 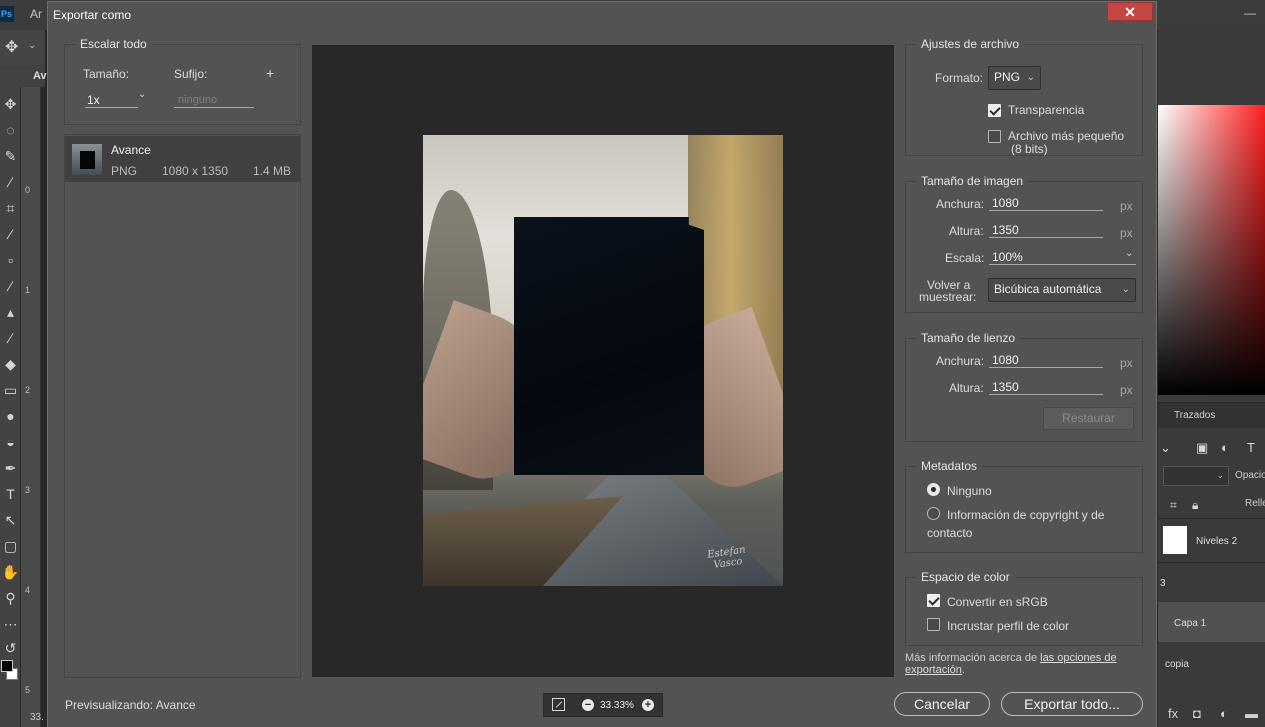 I want to click on group-title: Escalar todo, so click(x=113, y=44).